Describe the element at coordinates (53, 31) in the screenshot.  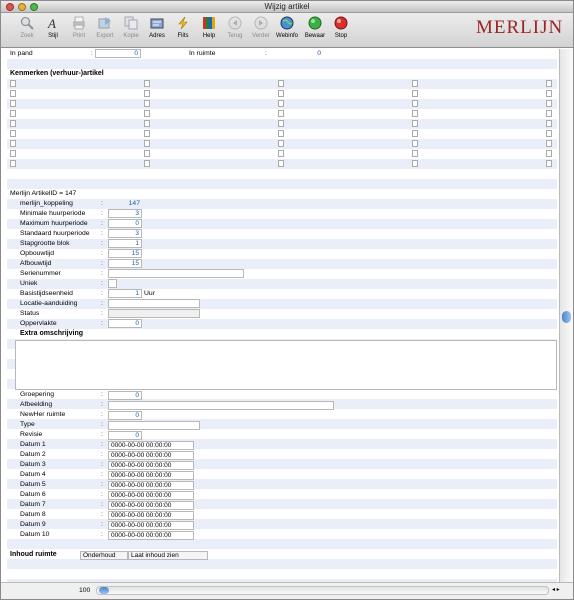
I see `stijl-button: A Stijl` at that location.